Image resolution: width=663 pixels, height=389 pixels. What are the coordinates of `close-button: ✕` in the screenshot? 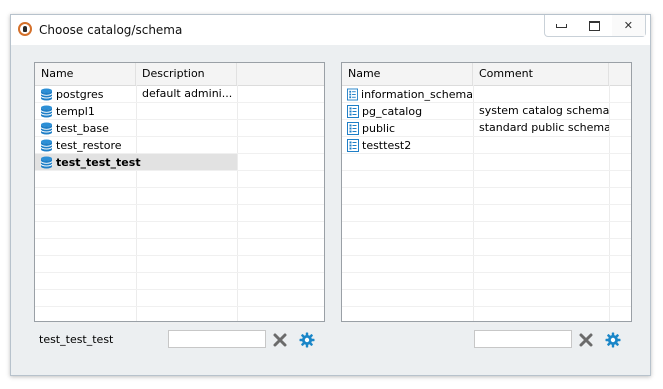 It's located at (628, 25).